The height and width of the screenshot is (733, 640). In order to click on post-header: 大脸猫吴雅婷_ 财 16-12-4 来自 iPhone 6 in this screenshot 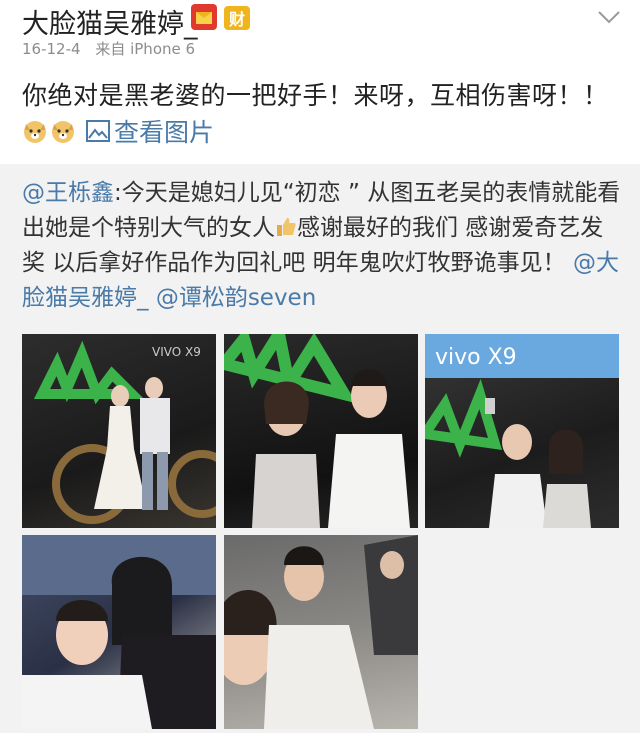, I will do `click(320, 32)`.